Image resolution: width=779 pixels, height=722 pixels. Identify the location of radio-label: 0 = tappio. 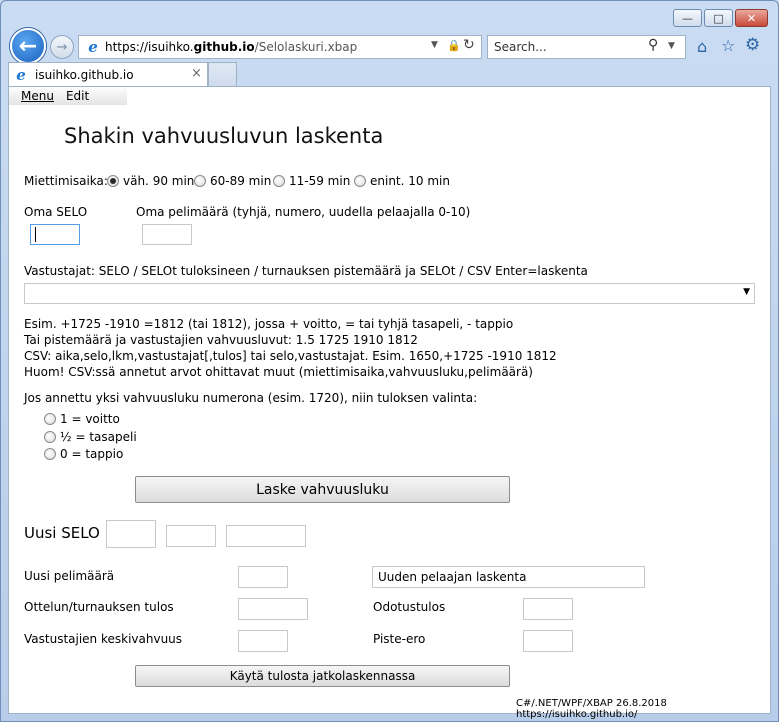
(92, 454).